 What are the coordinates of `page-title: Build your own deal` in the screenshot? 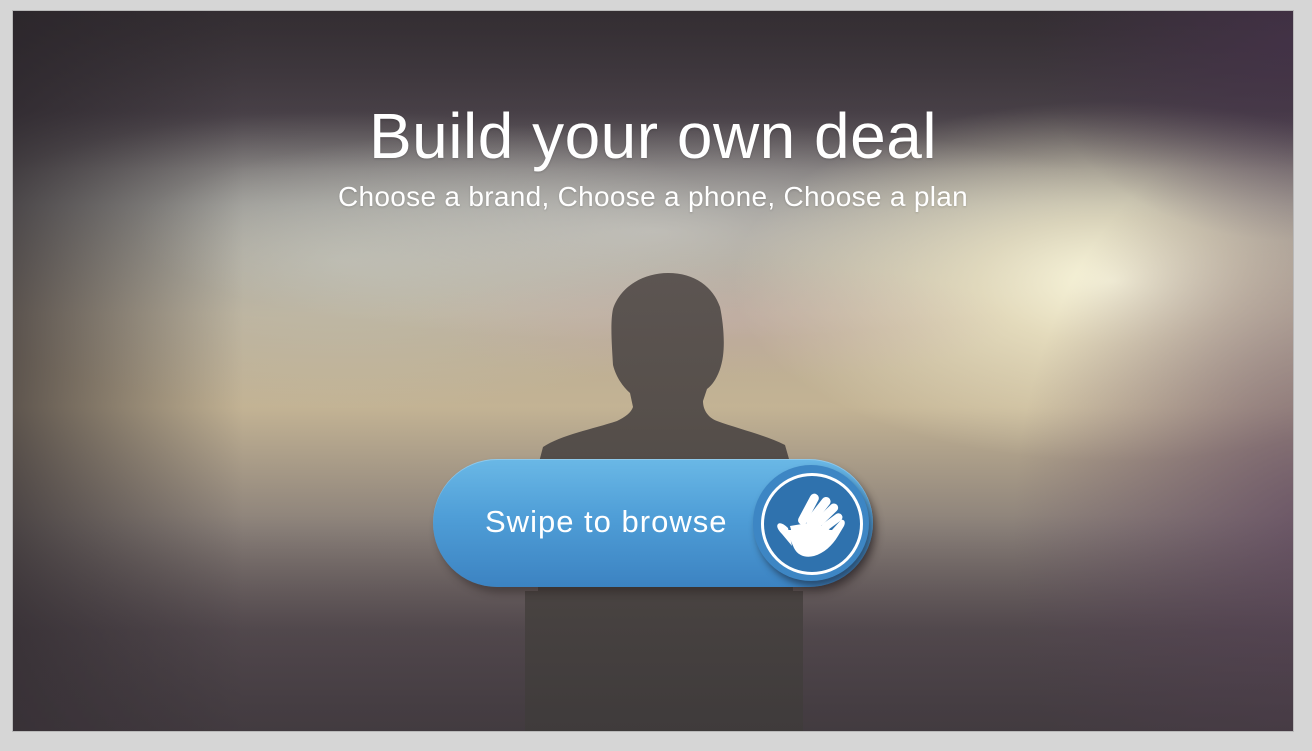 It's located at (653, 136).